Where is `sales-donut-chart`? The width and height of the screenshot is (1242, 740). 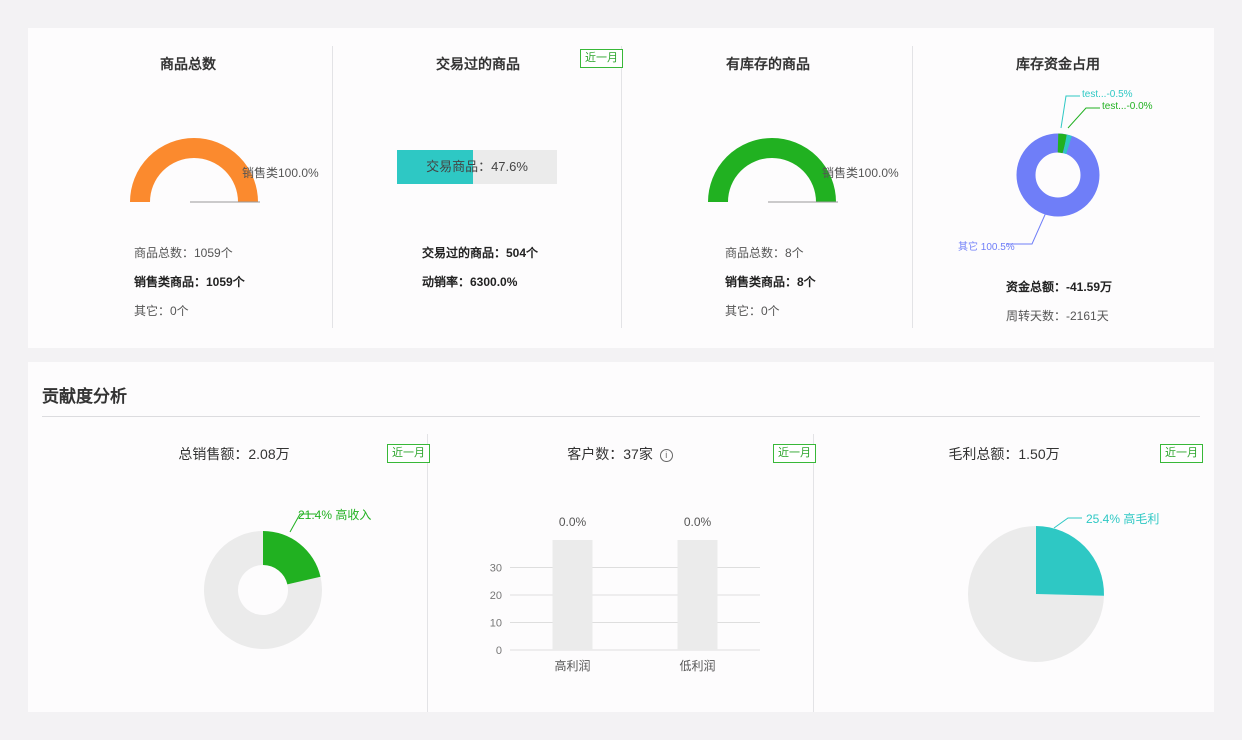
sales-donut-chart is located at coordinates (263, 581).